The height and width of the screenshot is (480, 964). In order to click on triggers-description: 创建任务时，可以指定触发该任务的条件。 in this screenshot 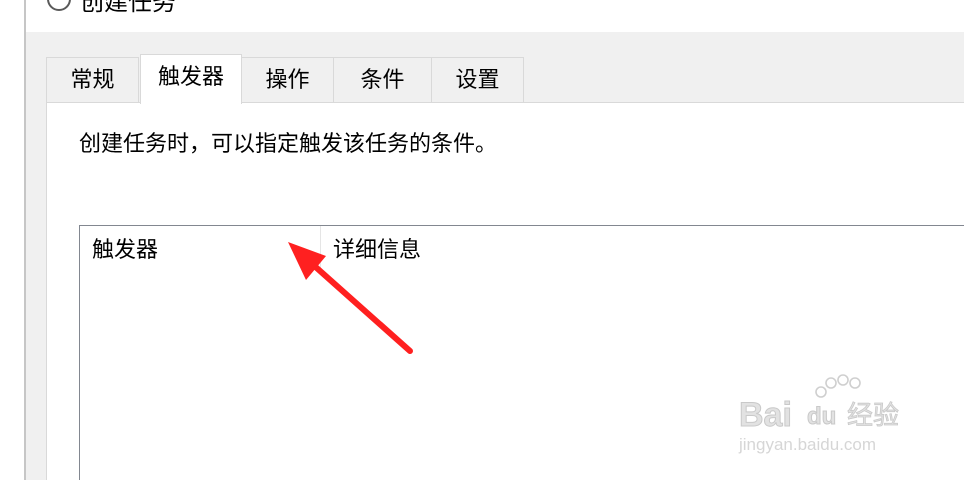, I will do `click(288, 144)`.